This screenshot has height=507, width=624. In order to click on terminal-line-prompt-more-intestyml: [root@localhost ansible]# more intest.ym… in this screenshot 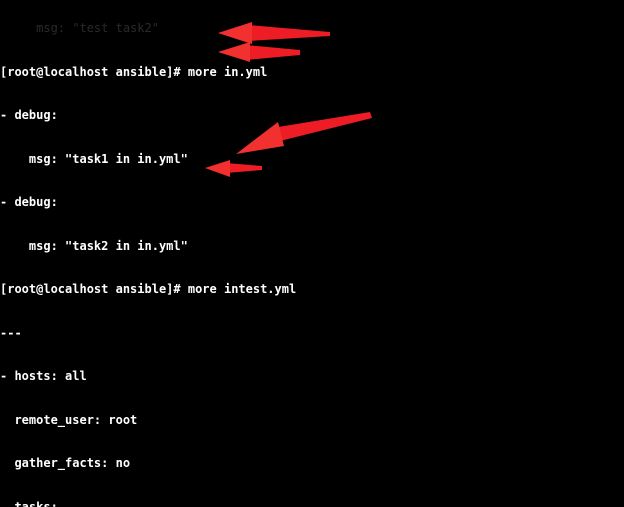, I will do `click(148, 289)`.